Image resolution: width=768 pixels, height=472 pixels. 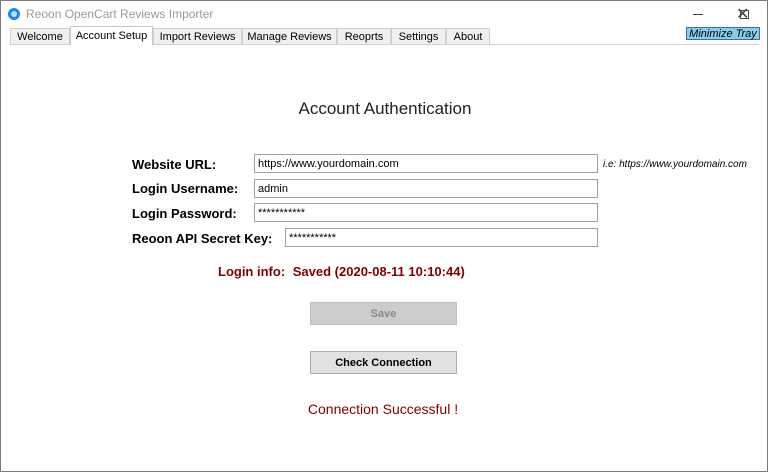 What do you see at coordinates (120, 14) in the screenshot?
I see `window-title: Reoon OpenCart Reviews Importer` at bounding box center [120, 14].